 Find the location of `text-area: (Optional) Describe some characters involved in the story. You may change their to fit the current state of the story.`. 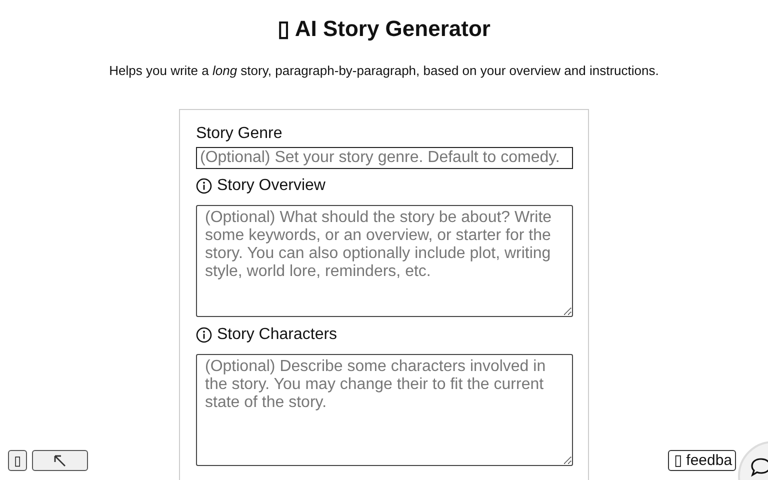

text-area: (Optional) Describe some characters involved in the story. You may change their to fit the current state of the story. is located at coordinates (384, 410).